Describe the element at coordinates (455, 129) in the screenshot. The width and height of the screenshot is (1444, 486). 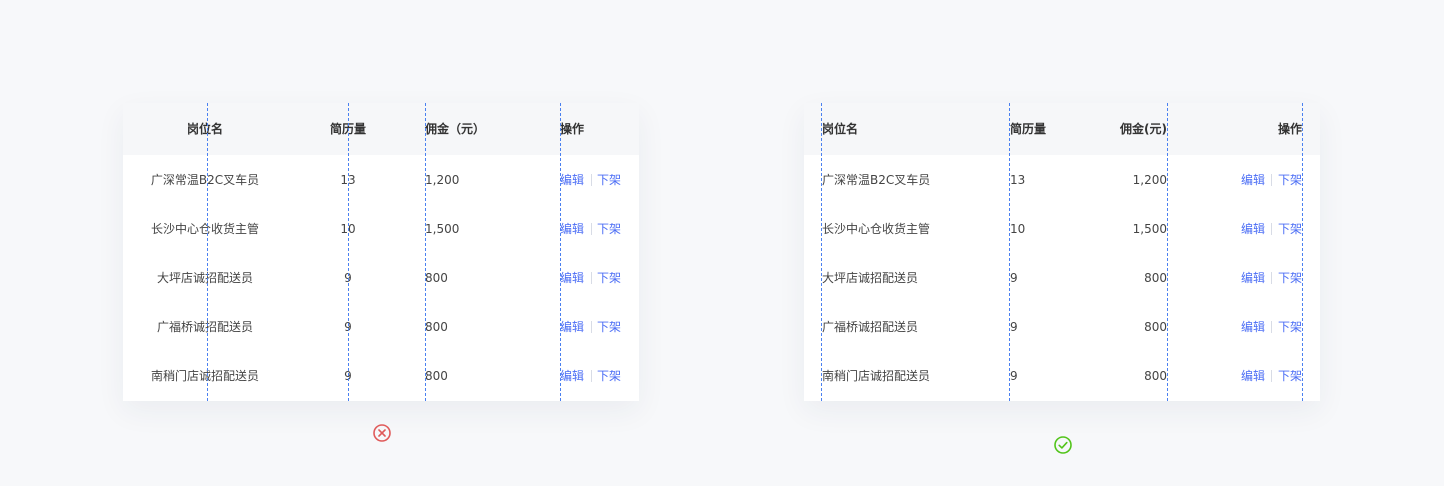
I see `header-commission: 佣金（元）` at that location.